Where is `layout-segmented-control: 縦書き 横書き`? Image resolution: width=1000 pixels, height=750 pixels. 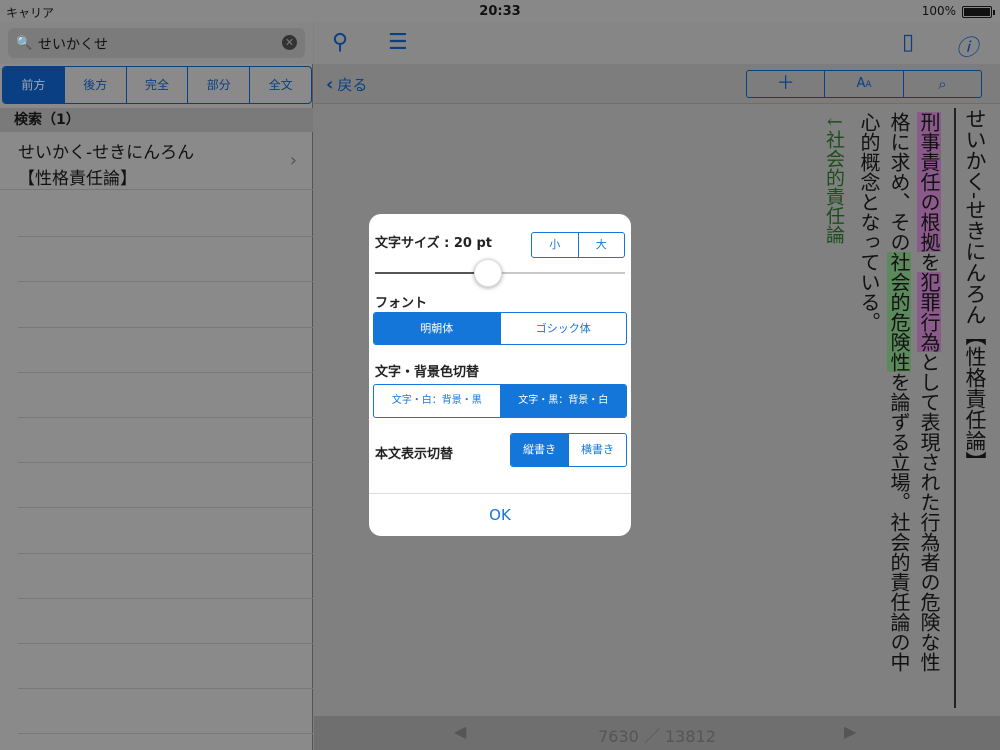 layout-segmented-control: 縦書き 横書き is located at coordinates (568, 450).